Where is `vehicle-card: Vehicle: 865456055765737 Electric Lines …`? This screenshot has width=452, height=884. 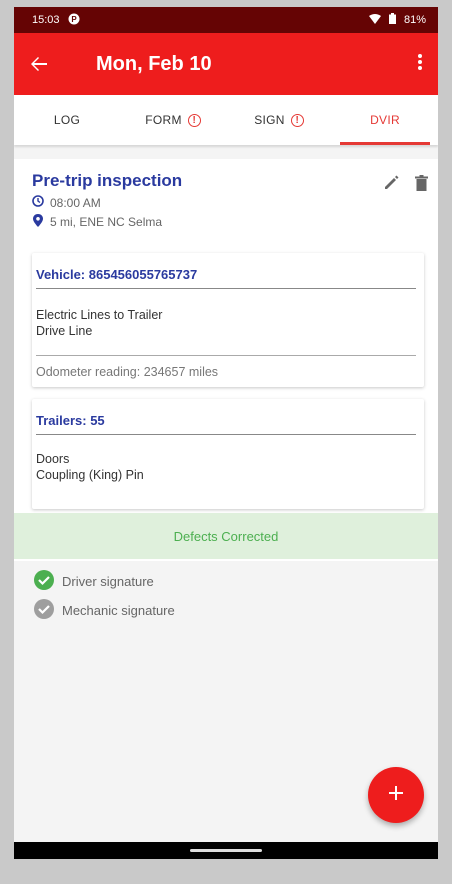
vehicle-card: Vehicle: 865456055765737 Electric Lines … is located at coordinates (228, 320).